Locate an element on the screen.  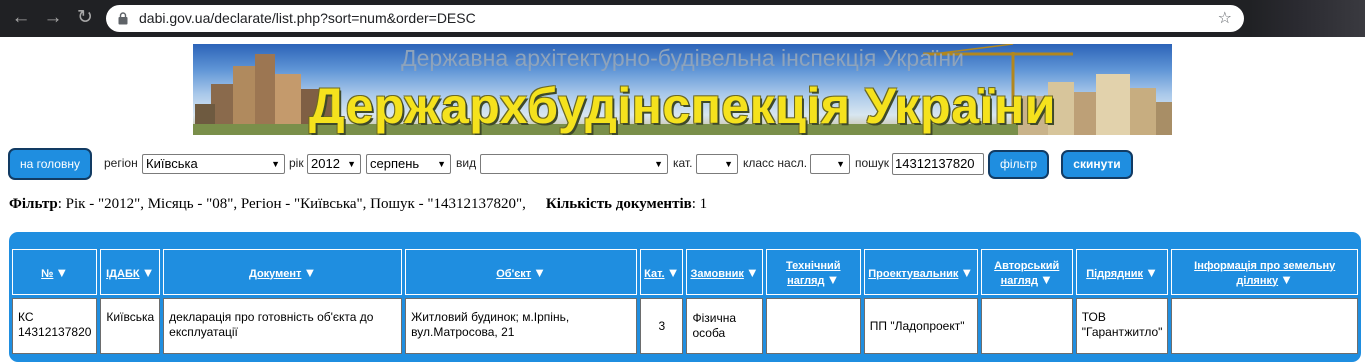
cell-category: 3 is located at coordinates (662, 326).